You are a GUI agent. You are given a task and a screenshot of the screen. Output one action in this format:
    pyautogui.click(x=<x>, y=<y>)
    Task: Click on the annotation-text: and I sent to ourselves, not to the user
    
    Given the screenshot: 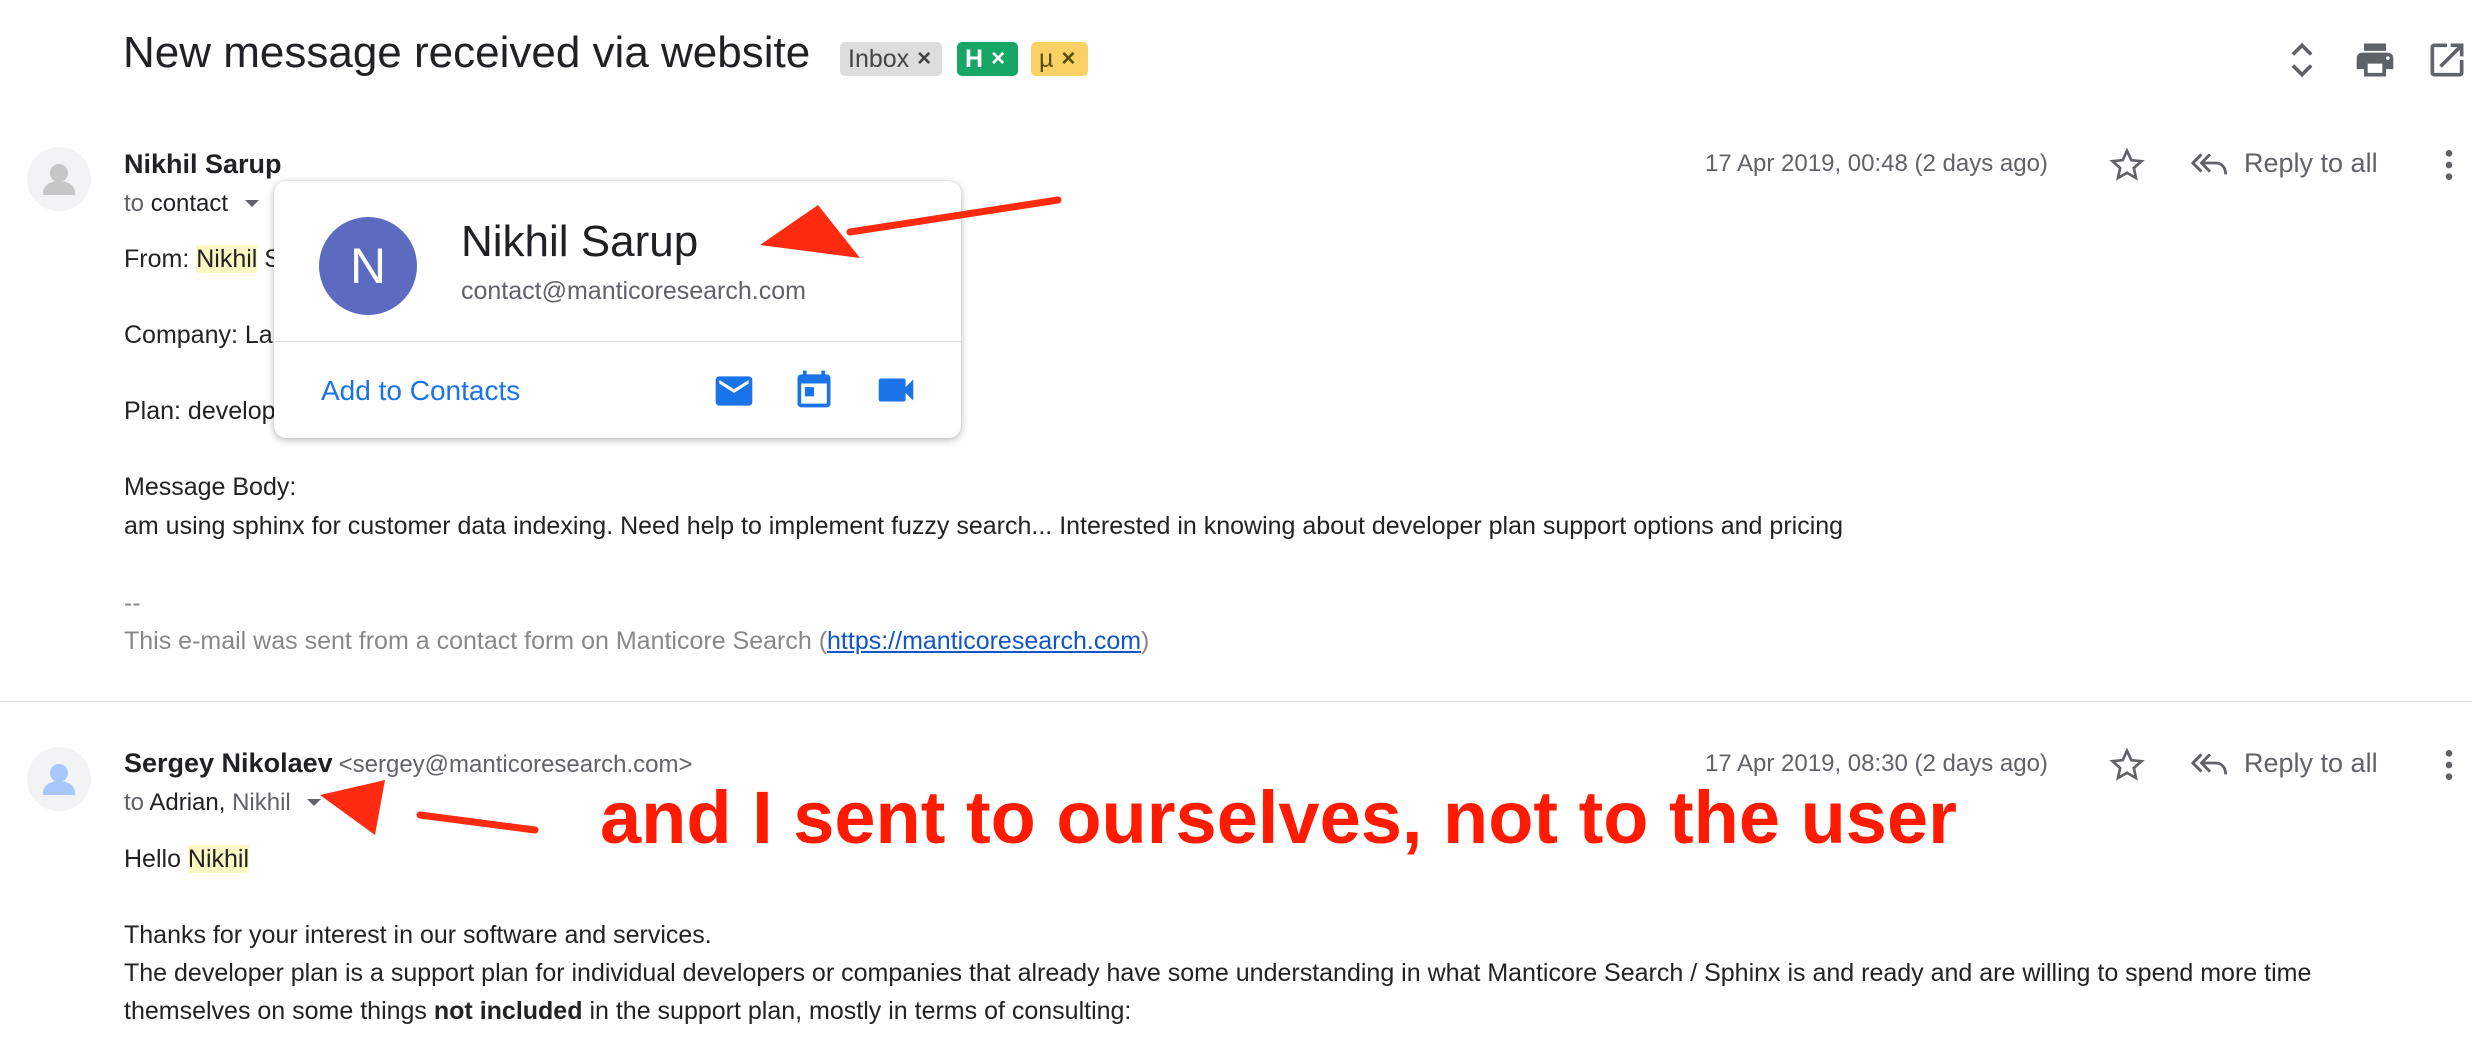 What is the action you would take?
    pyautogui.click(x=1278, y=817)
    